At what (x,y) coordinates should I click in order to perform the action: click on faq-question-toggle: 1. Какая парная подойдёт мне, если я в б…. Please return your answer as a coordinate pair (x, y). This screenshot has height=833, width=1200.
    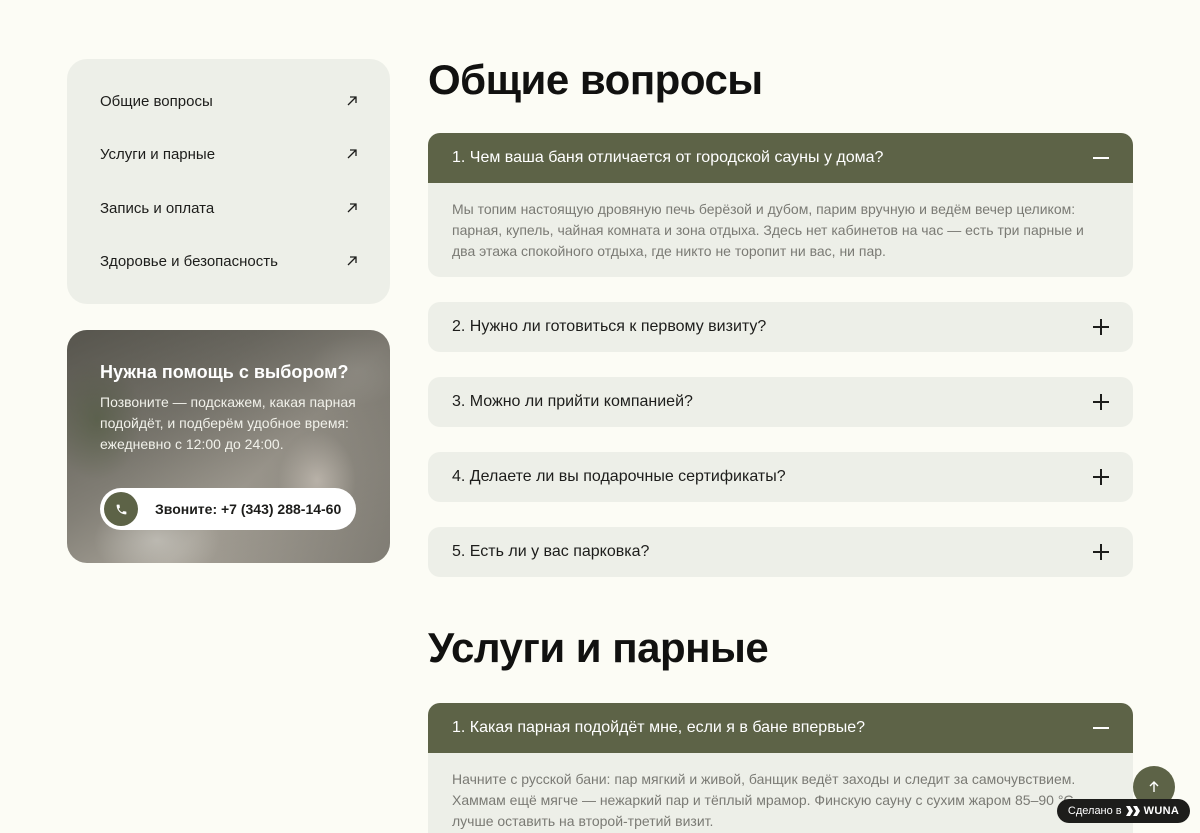
    Looking at the image, I should click on (780, 728).